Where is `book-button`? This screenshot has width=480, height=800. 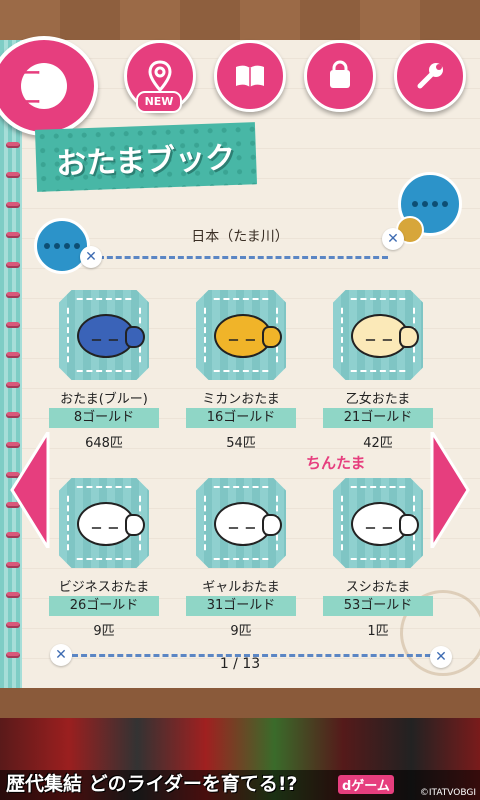
book-button is located at coordinates (250, 76).